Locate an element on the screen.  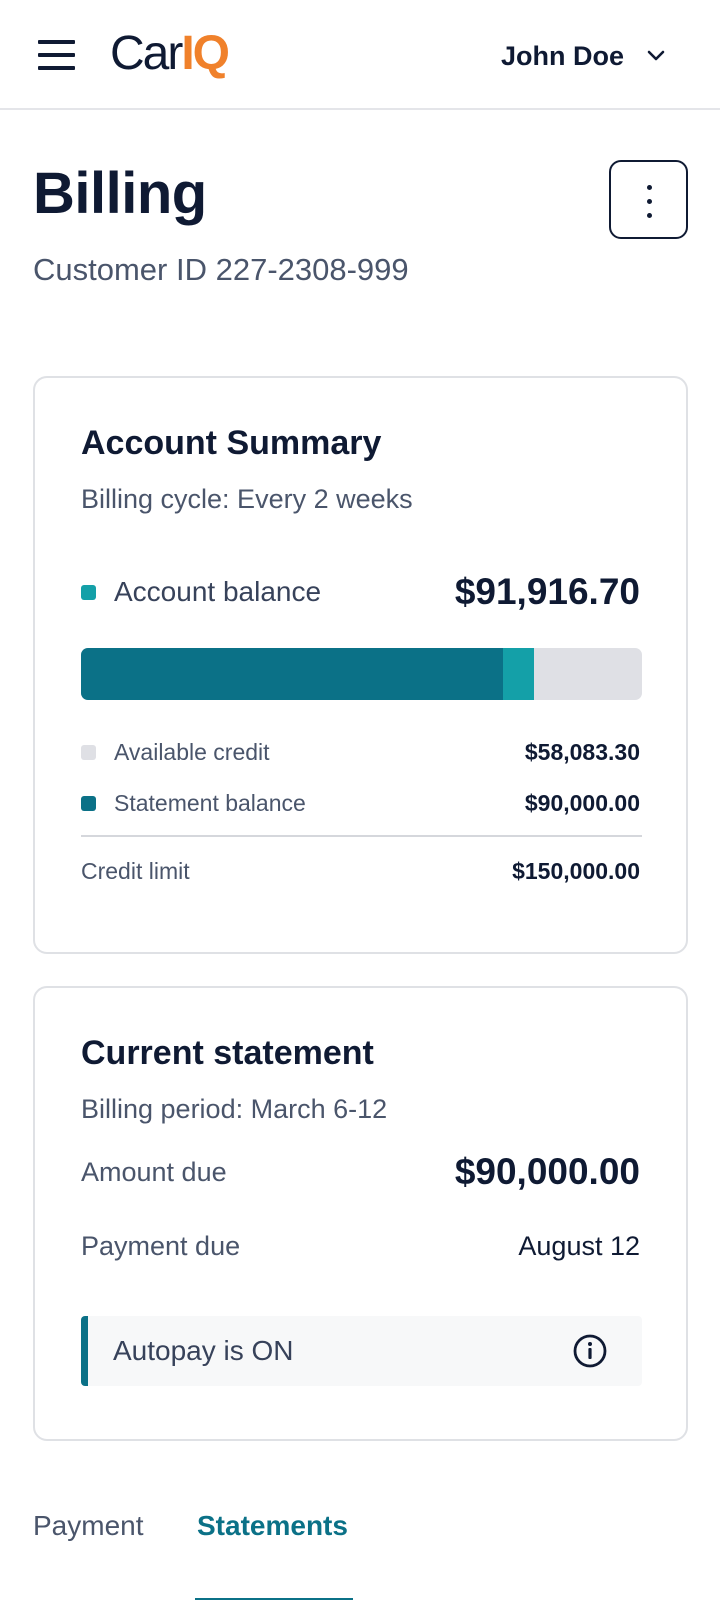
more-vertical-icon is located at coordinates (649, 187).